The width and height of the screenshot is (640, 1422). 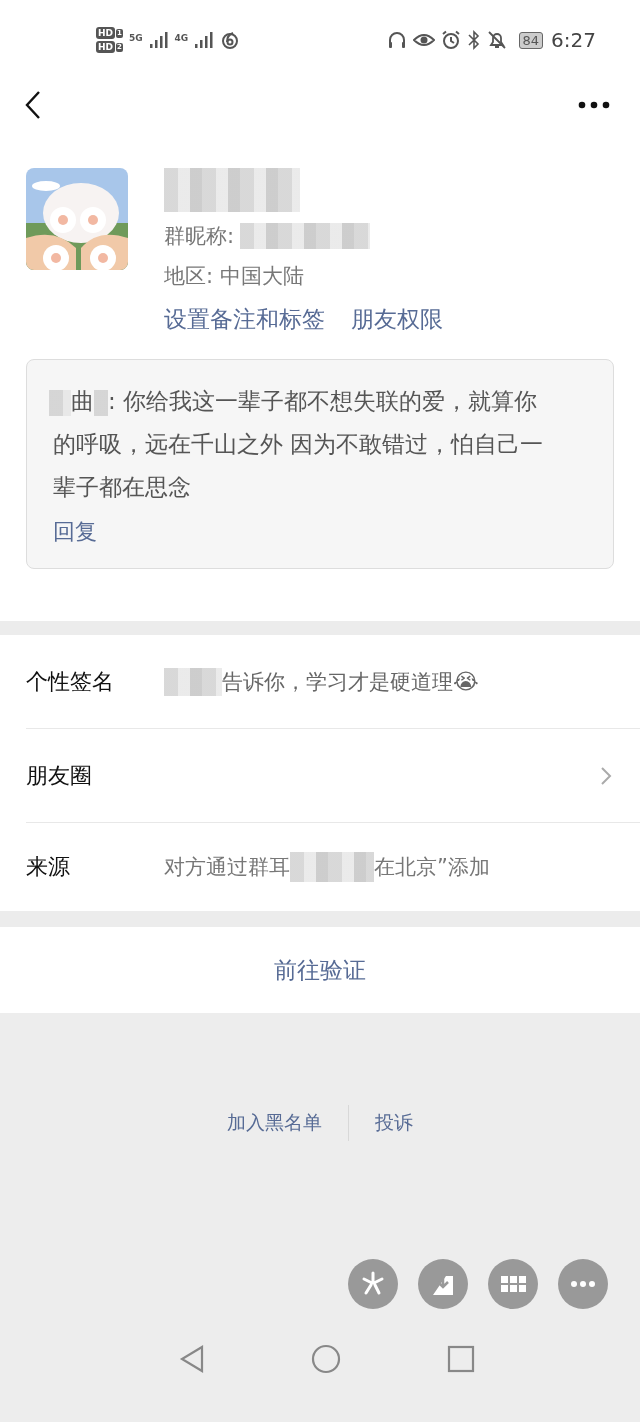 I want to click on clock-time: 6:27, so click(x=573, y=40).